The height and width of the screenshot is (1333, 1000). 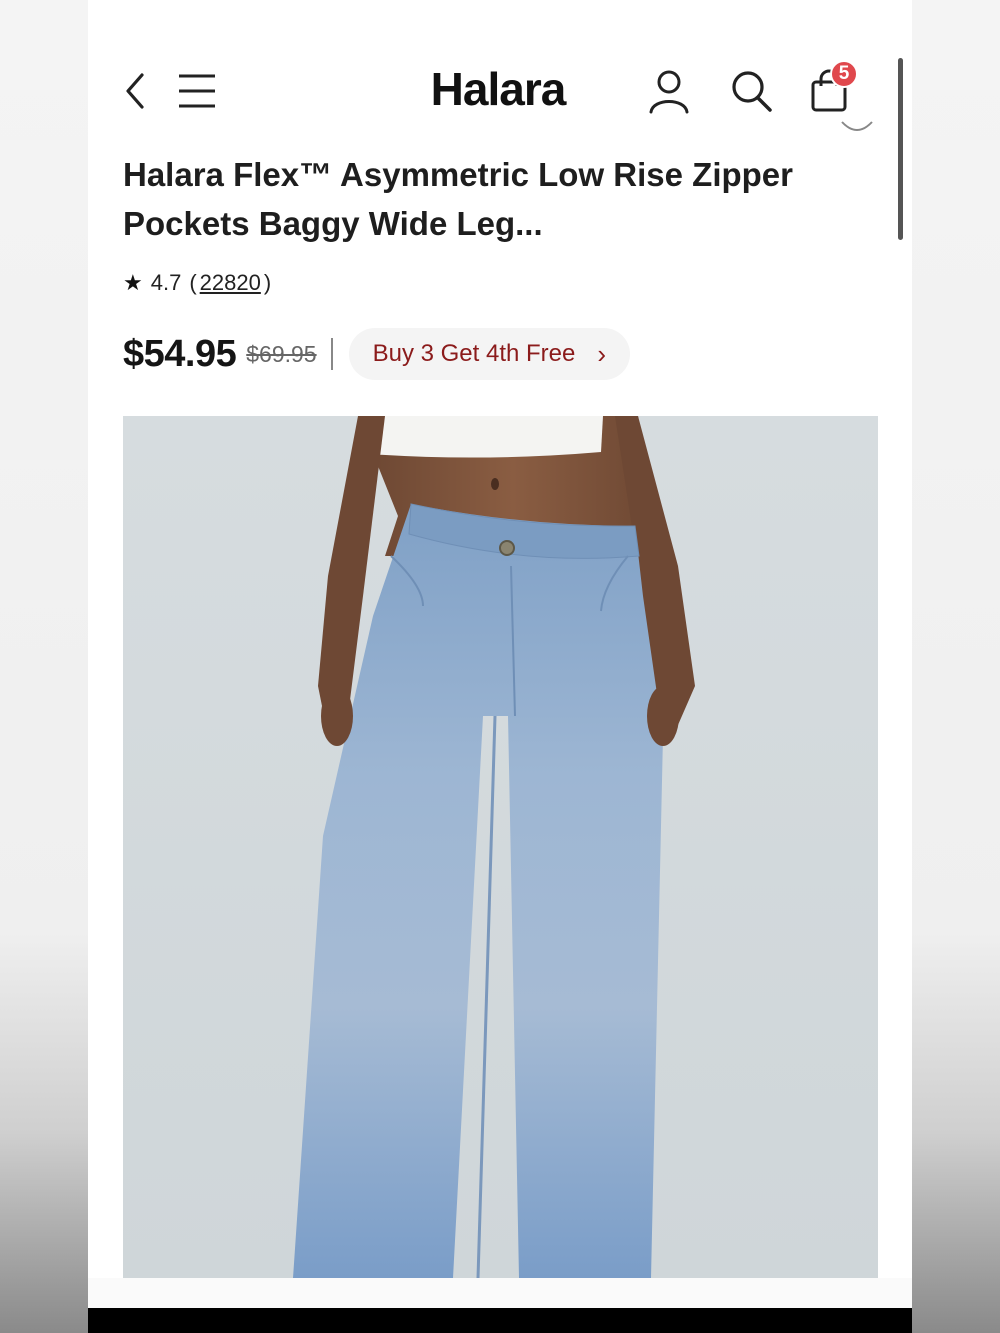 What do you see at coordinates (193, 282) in the screenshot?
I see `paren-open: (` at bounding box center [193, 282].